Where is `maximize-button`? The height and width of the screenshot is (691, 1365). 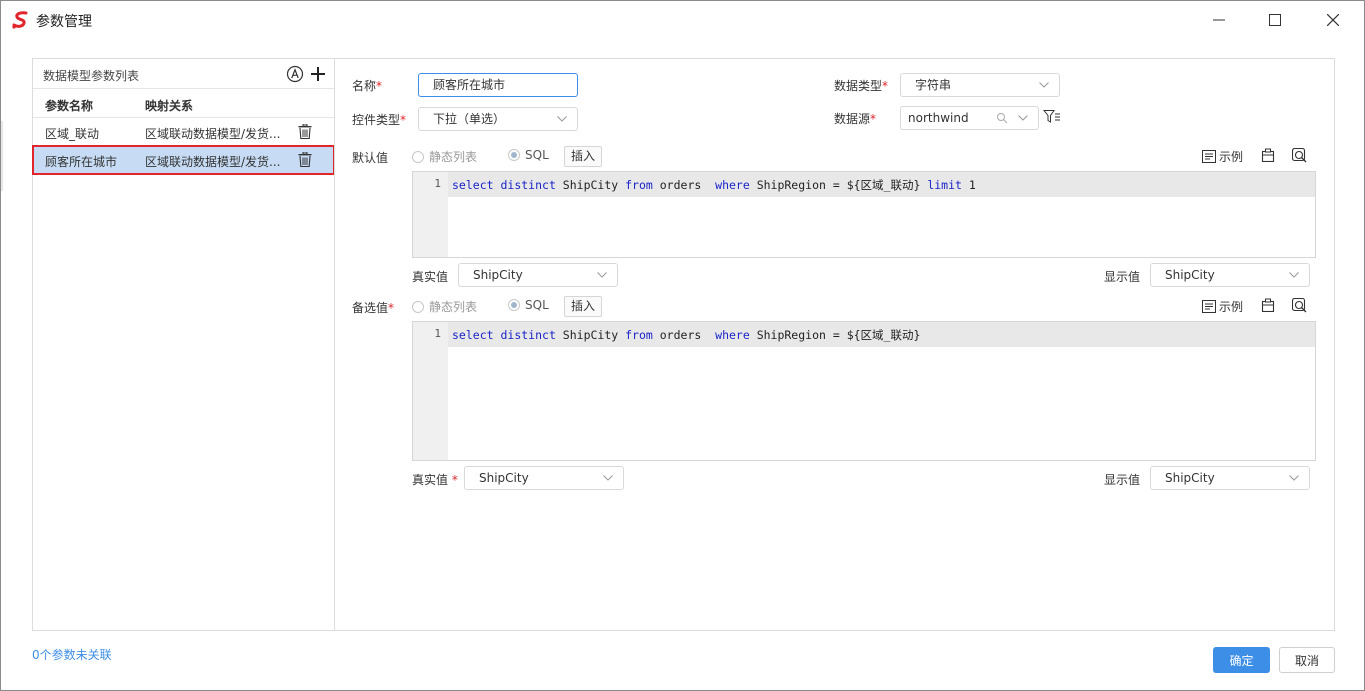
maximize-button is located at coordinates (1275, 20).